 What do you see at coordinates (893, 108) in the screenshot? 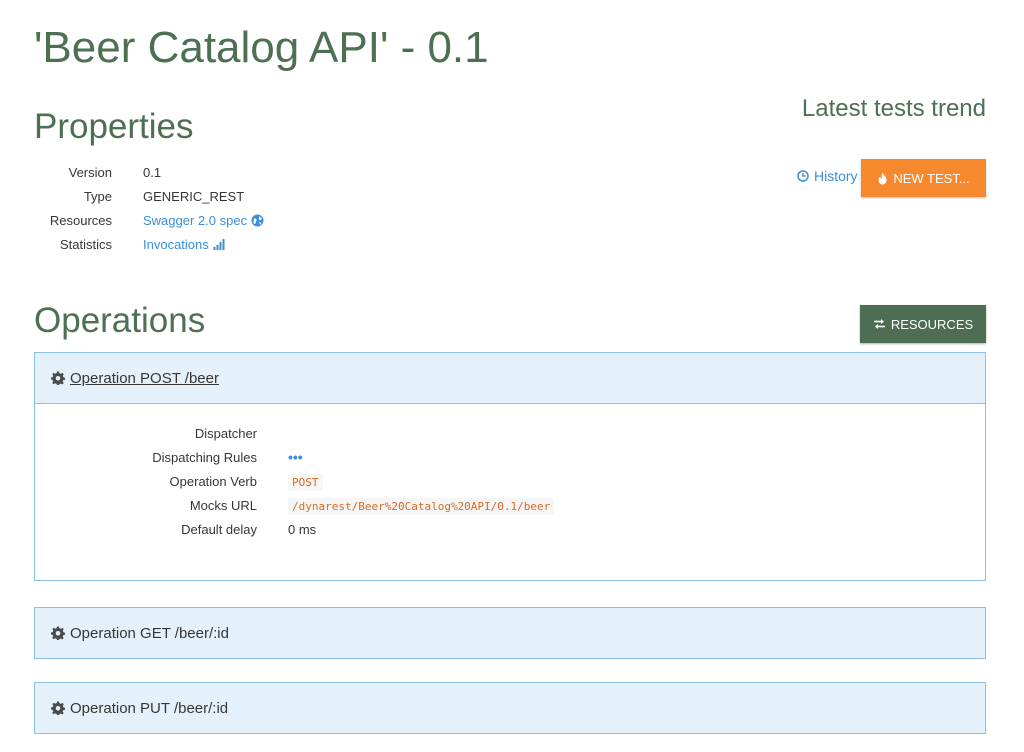
I see `tests-trend-heading: Latest tests trend` at bounding box center [893, 108].